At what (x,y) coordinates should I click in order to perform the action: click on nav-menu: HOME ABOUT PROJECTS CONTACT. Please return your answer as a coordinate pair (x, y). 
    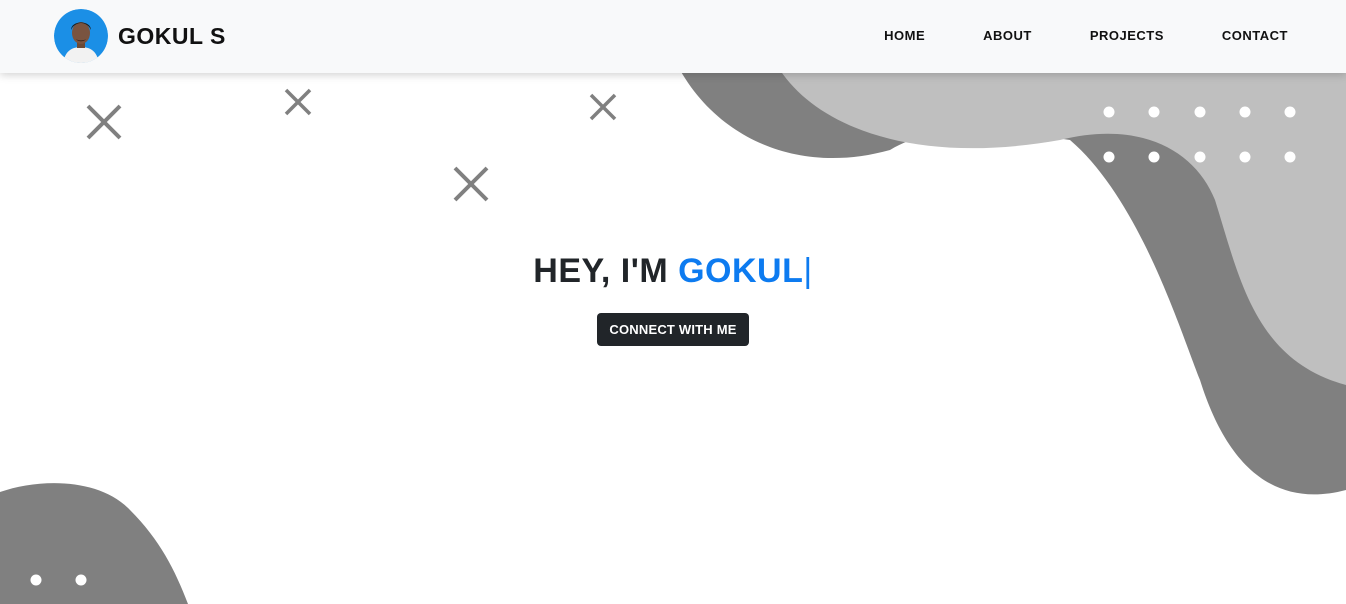
    Looking at the image, I should click on (1057, 35).